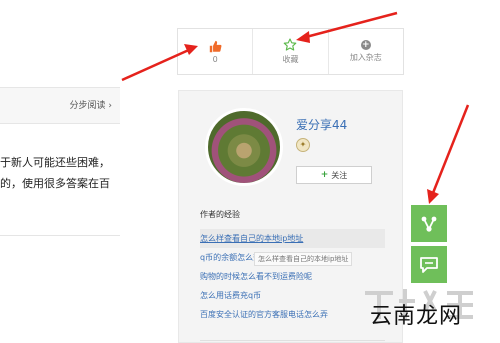  Describe the element at coordinates (91, 104) in the screenshot. I see `step-reading-link: 分步阅读 ›` at that location.